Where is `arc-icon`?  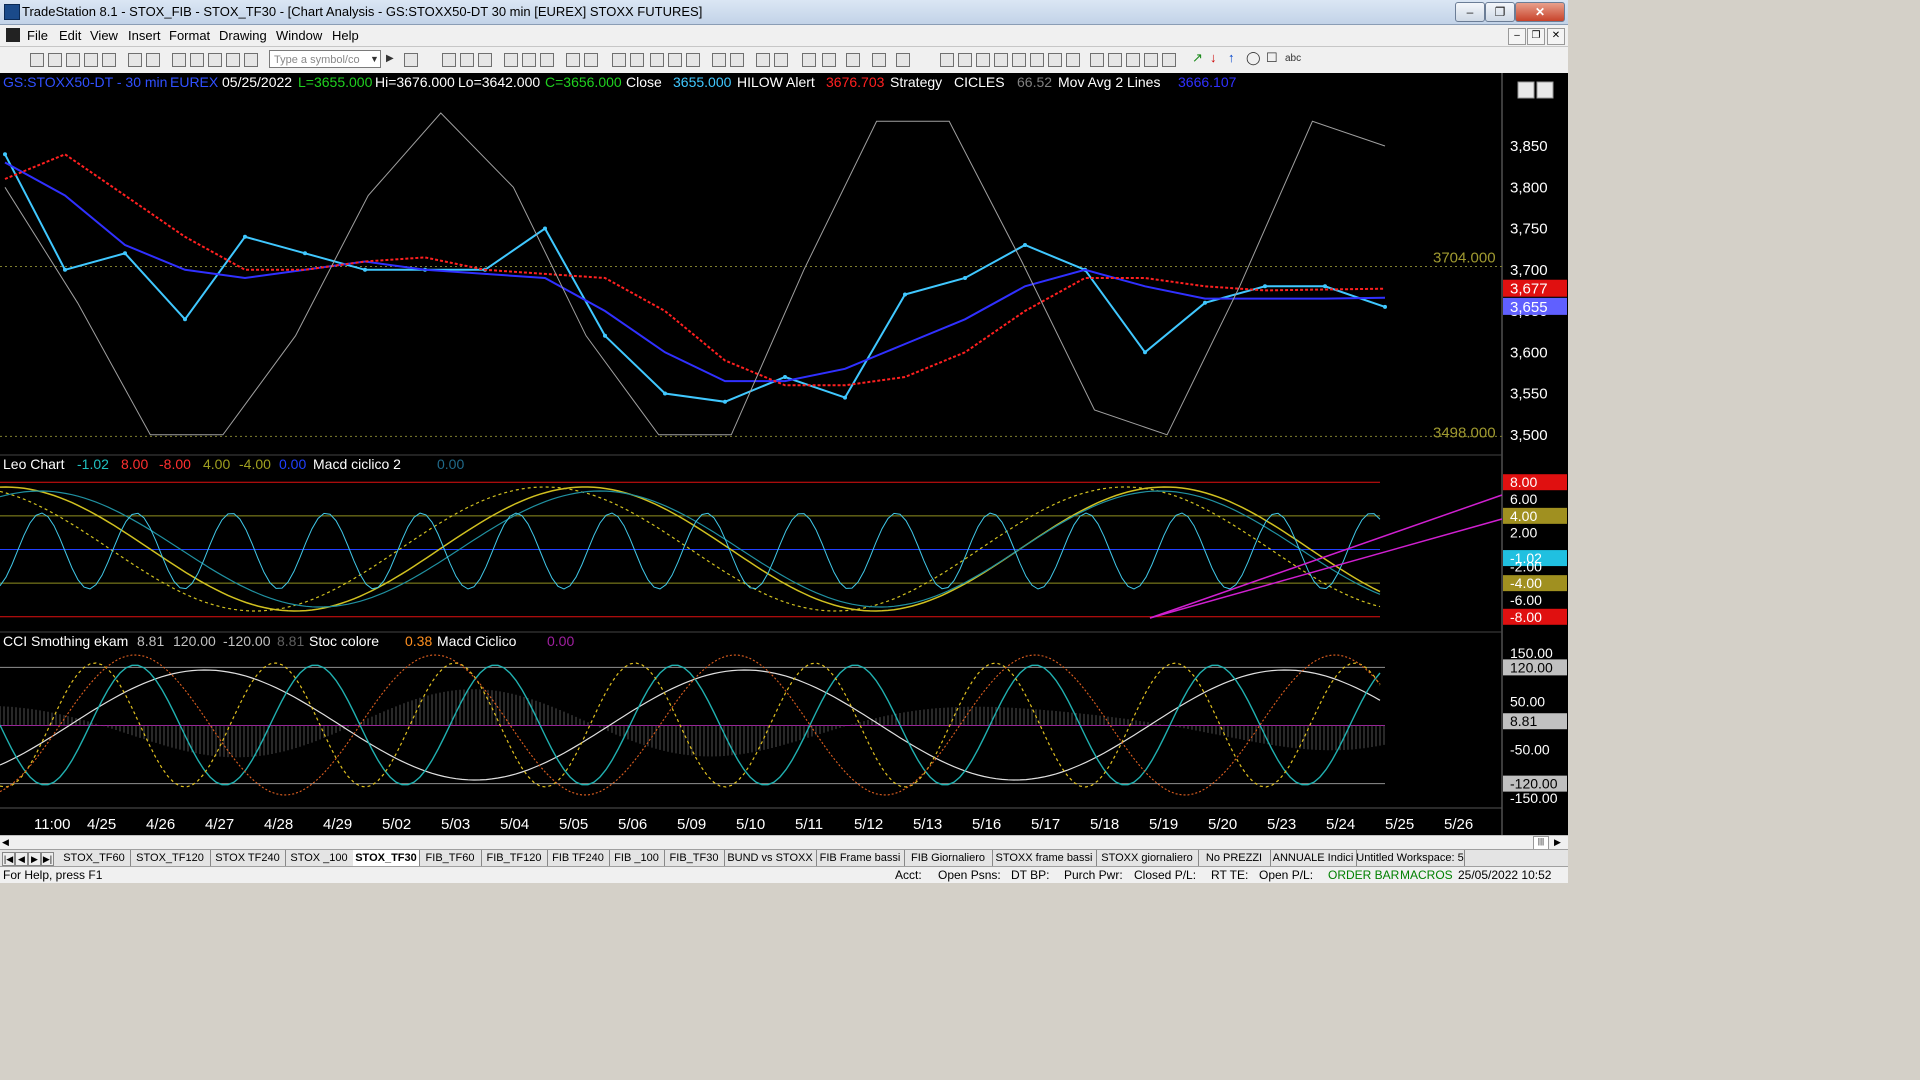 arc-icon is located at coordinates (1151, 60).